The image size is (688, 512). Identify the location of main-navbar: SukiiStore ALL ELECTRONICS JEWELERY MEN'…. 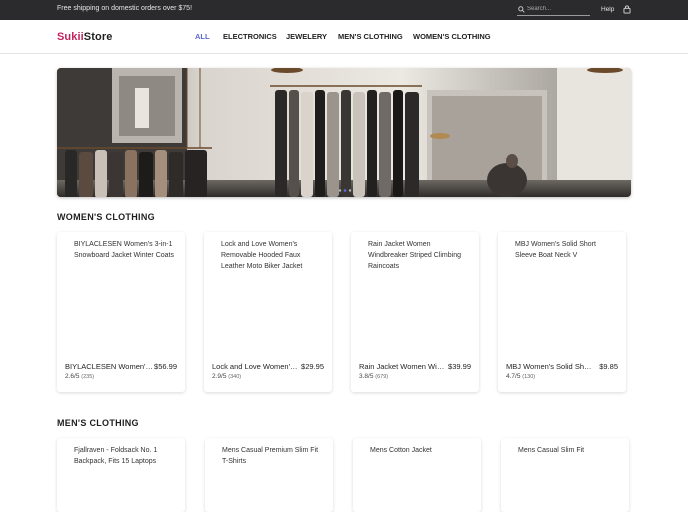
(344, 37).